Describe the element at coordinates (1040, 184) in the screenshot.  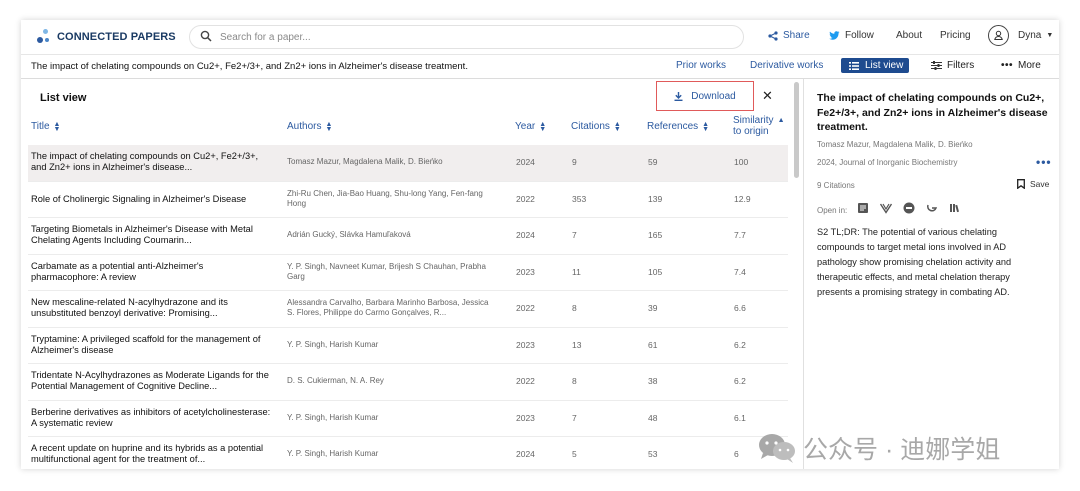
I see `save-label: Save` at that location.